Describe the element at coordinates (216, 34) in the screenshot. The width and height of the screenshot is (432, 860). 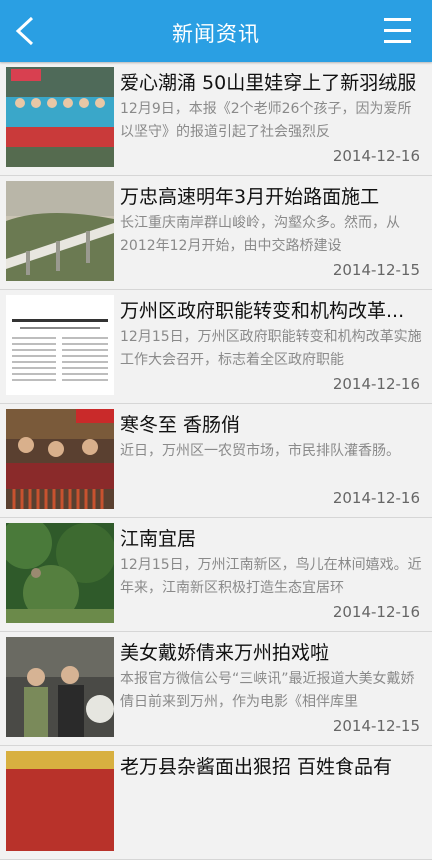
I see `page-title: 新闻资讯` at that location.